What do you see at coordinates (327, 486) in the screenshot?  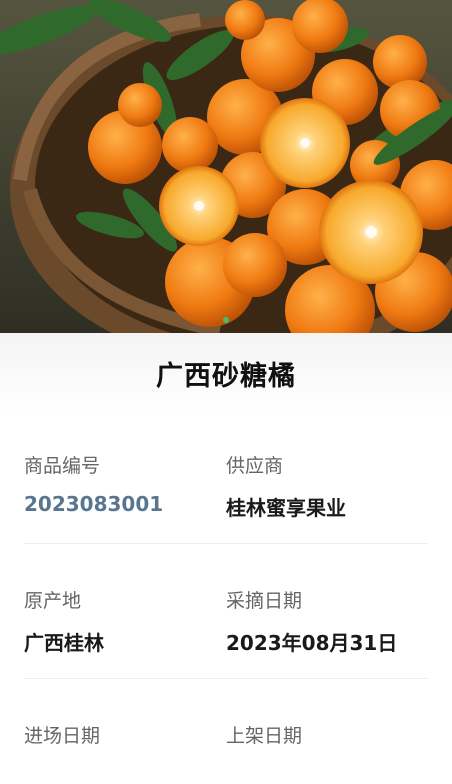 I see `supplier-field: 供应商 桂林蜜享果业` at bounding box center [327, 486].